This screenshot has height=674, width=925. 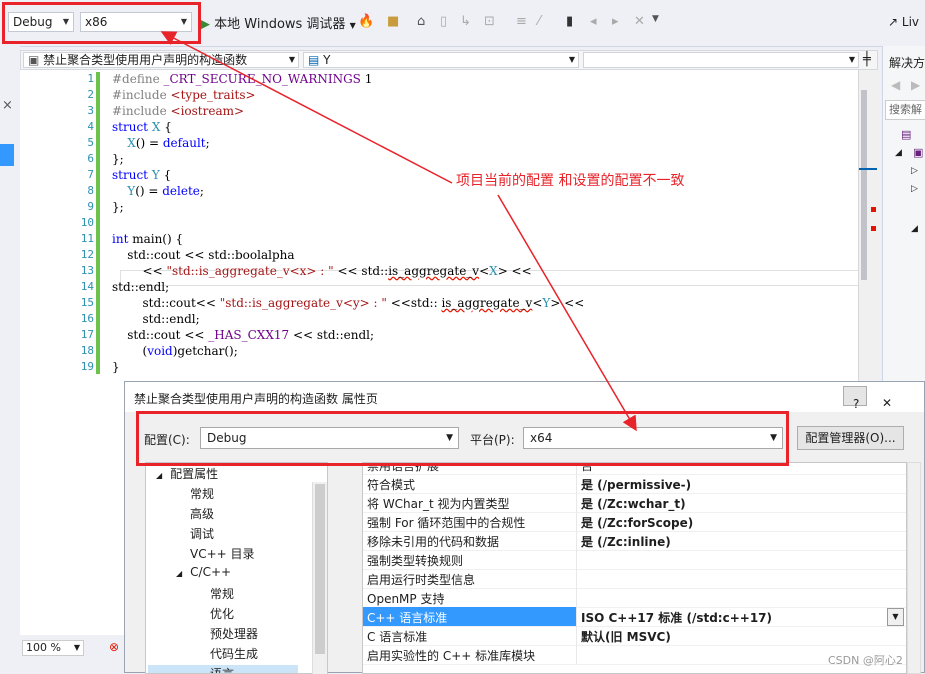 I want to click on watermark: CSDN @阿心2, so click(x=865, y=660).